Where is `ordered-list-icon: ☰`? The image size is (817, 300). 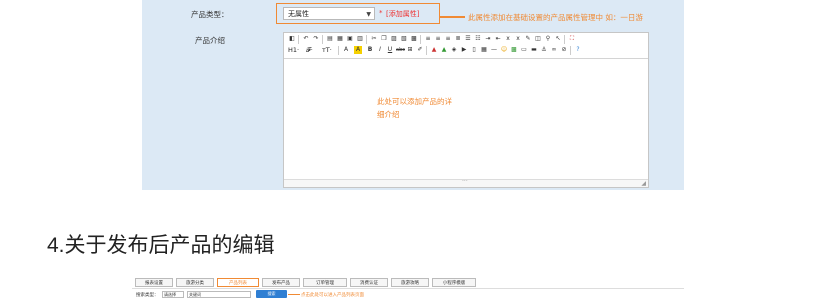
ordered-list-icon: ☰ is located at coordinates (468, 39).